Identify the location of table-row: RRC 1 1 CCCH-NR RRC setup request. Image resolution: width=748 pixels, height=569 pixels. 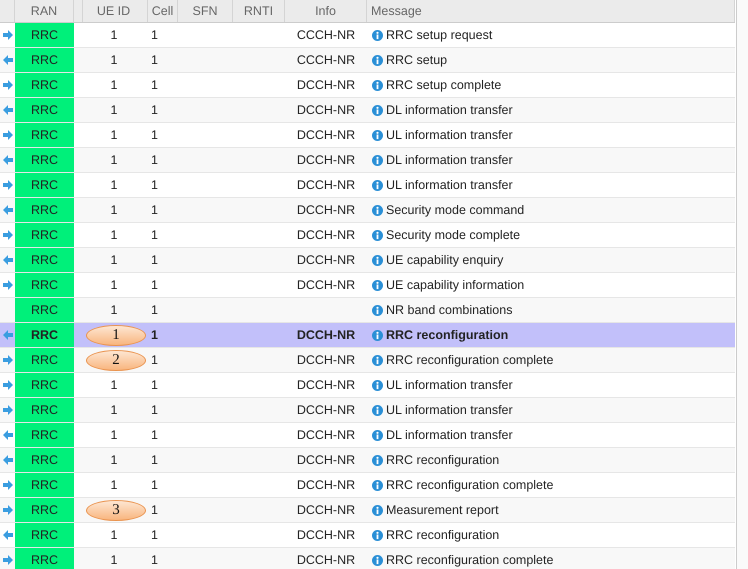
(368, 35).